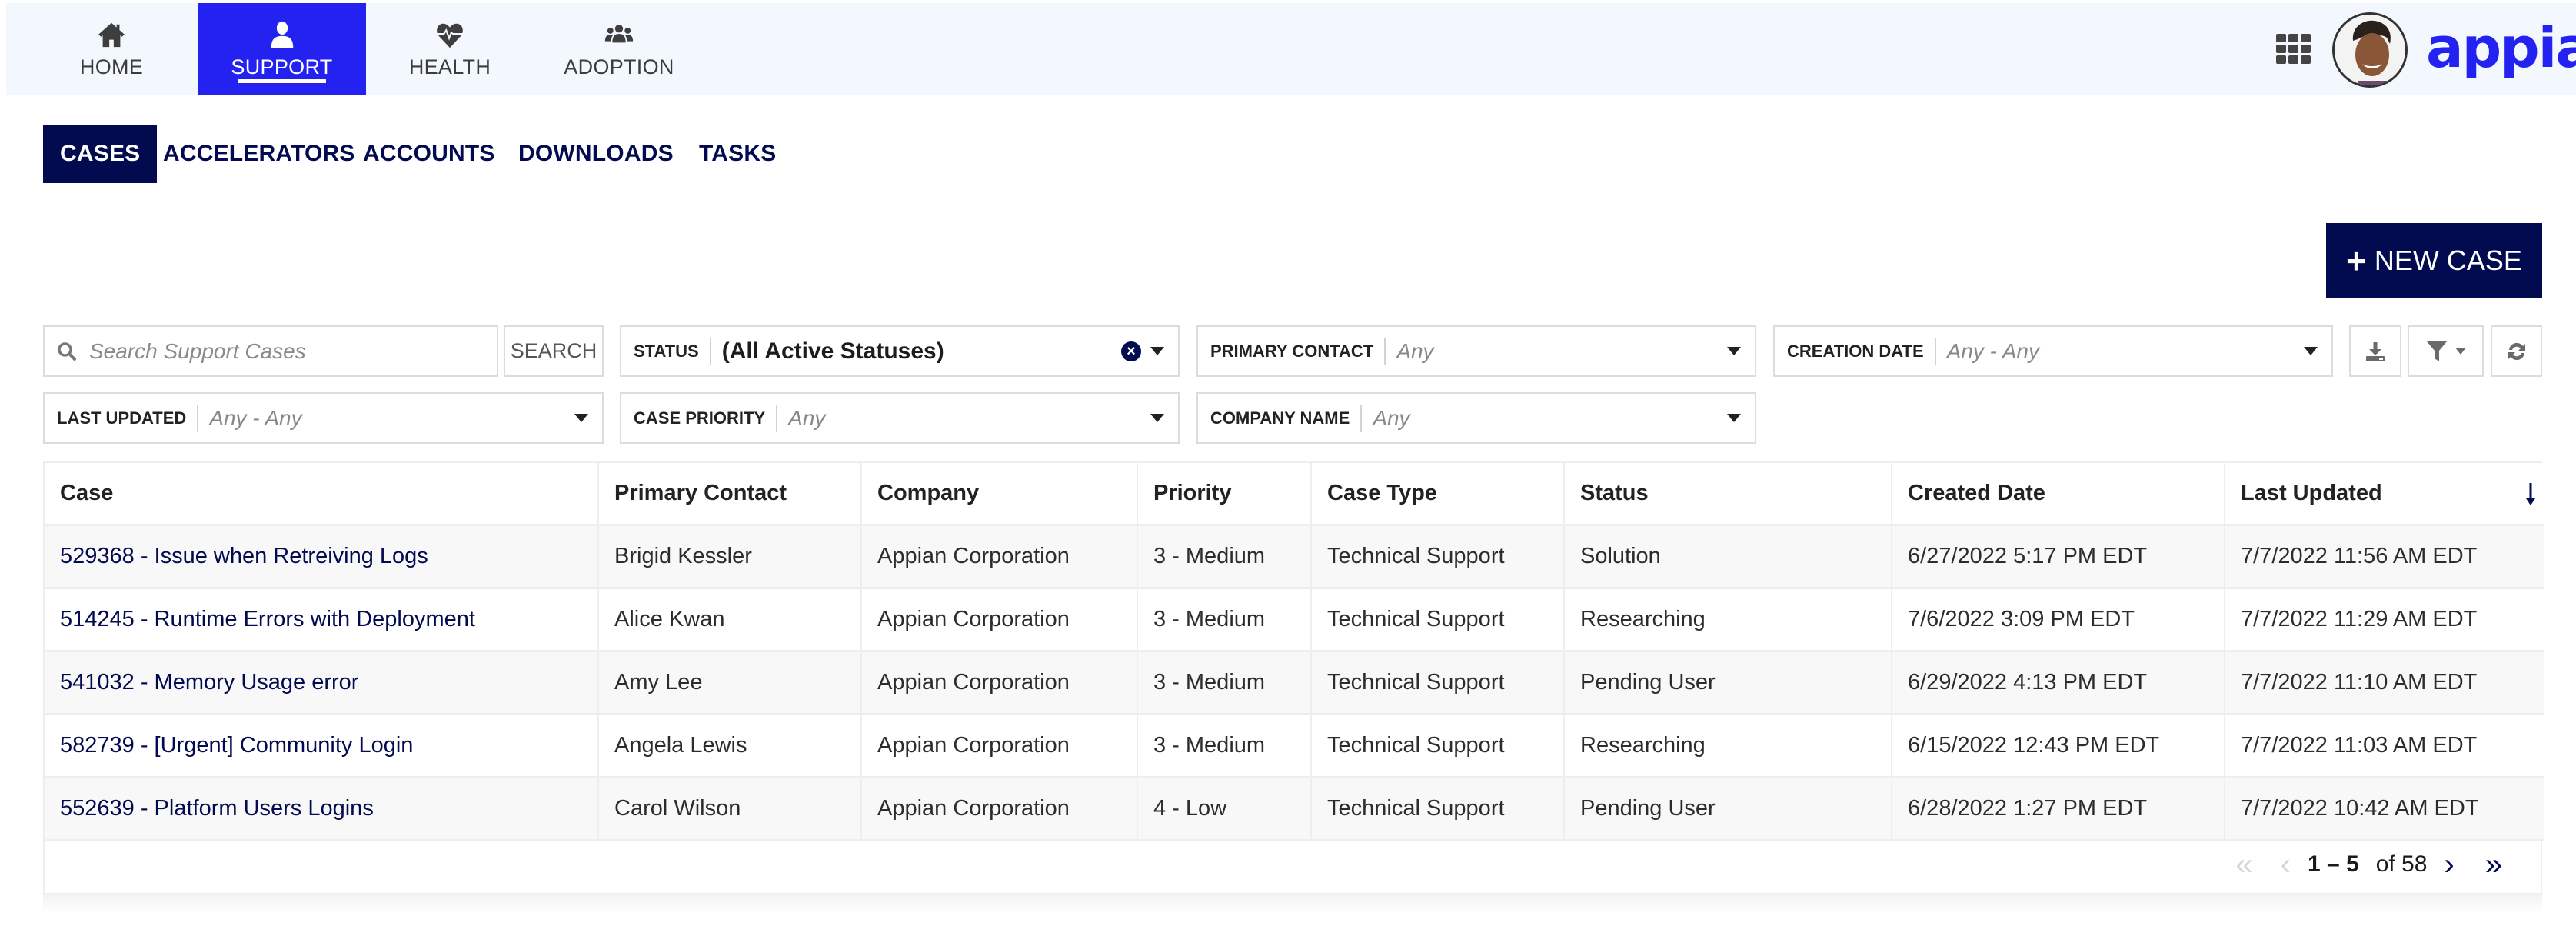 The width and height of the screenshot is (2576, 926). I want to click on last-page-icon: », so click(2494, 864).